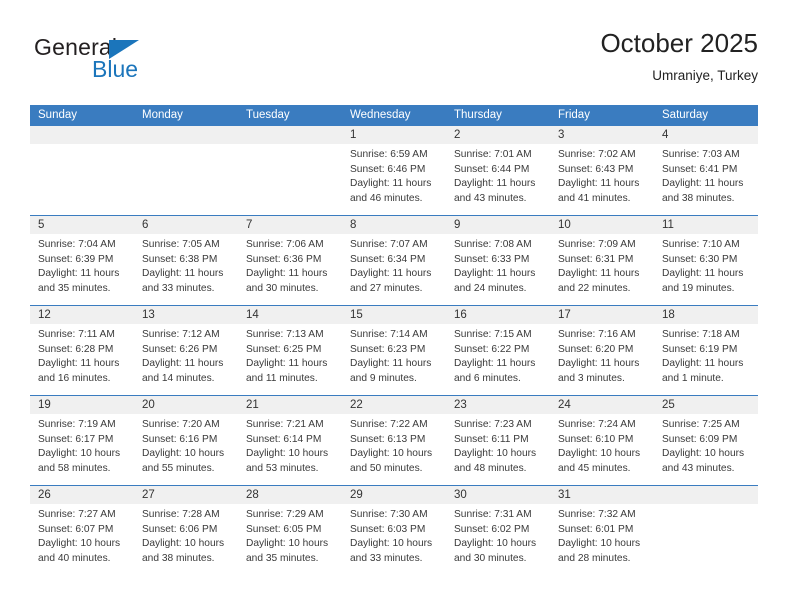 The height and width of the screenshot is (612, 792). Describe the element at coordinates (706, 530) in the screenshot. I see `calendar-day-cell-empty` at that location.